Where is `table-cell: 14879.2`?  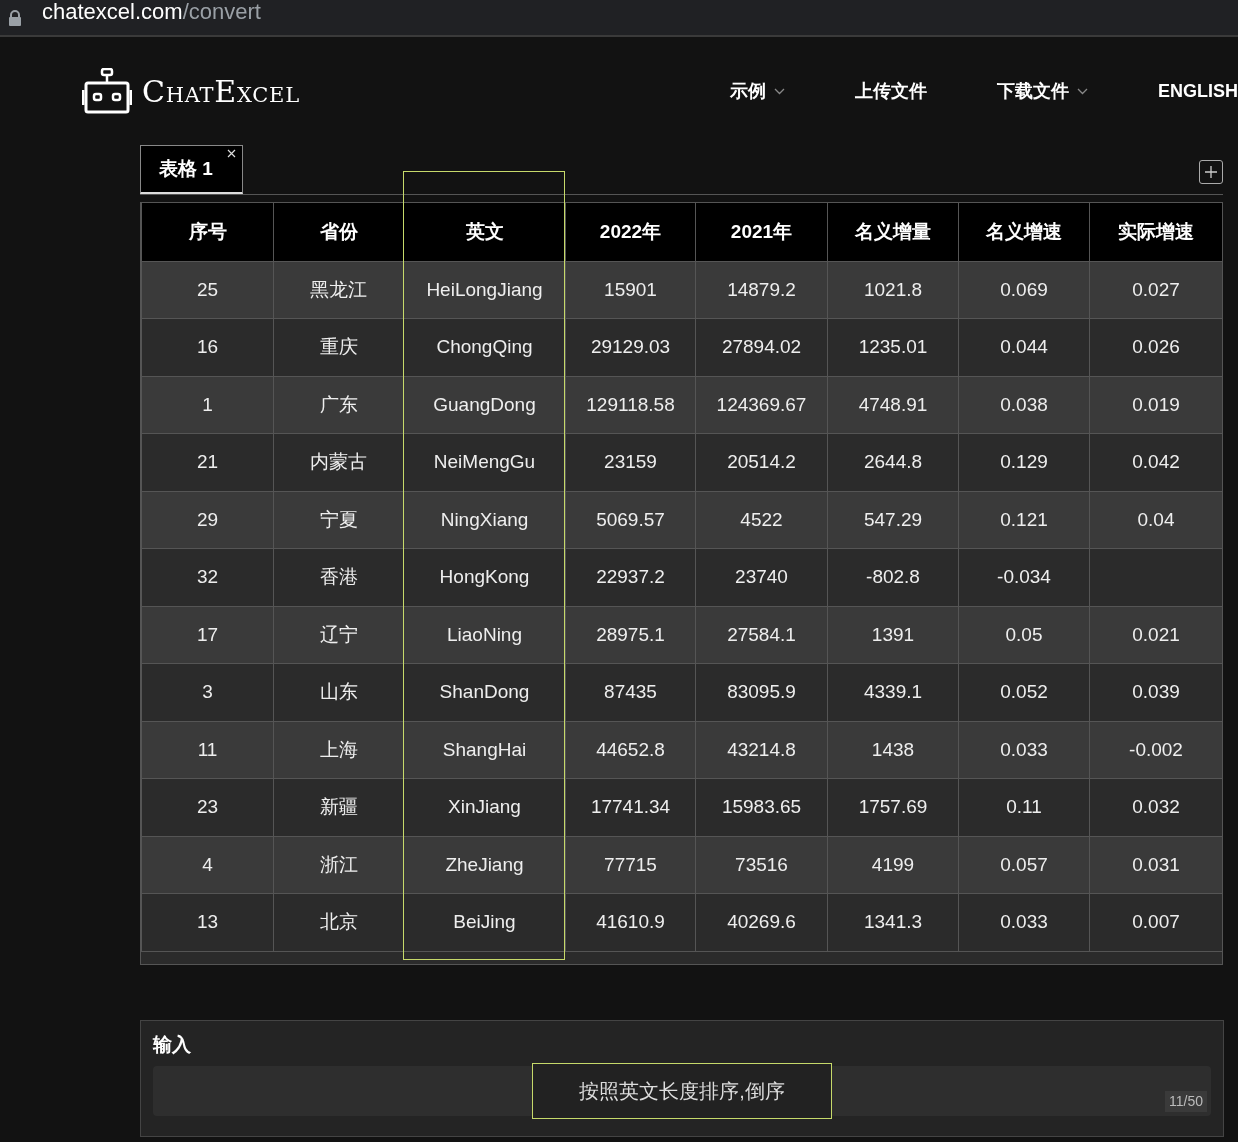 table-cell: 14879.2 is located at coordinates (761, 290).